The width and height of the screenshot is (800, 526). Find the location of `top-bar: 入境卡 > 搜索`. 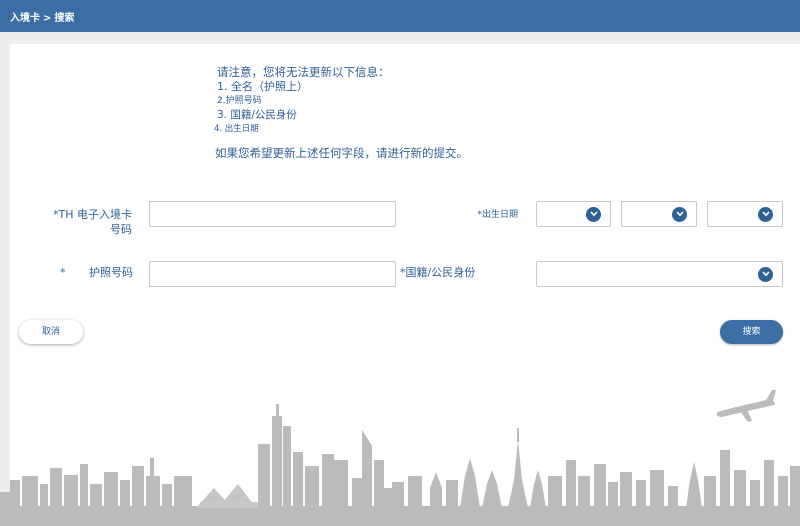

top-bar: 入境卡 > 搜索 is located at coordinates (400, 16).